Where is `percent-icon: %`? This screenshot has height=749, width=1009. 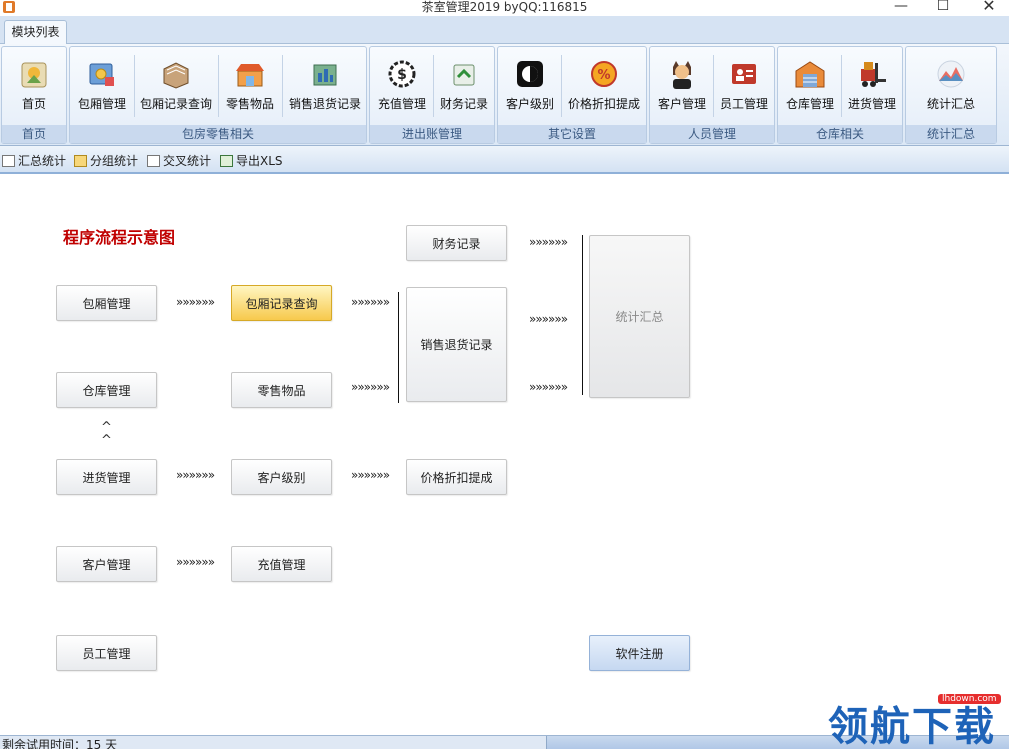 percent-icon: % is located at coordinates (604, 74).